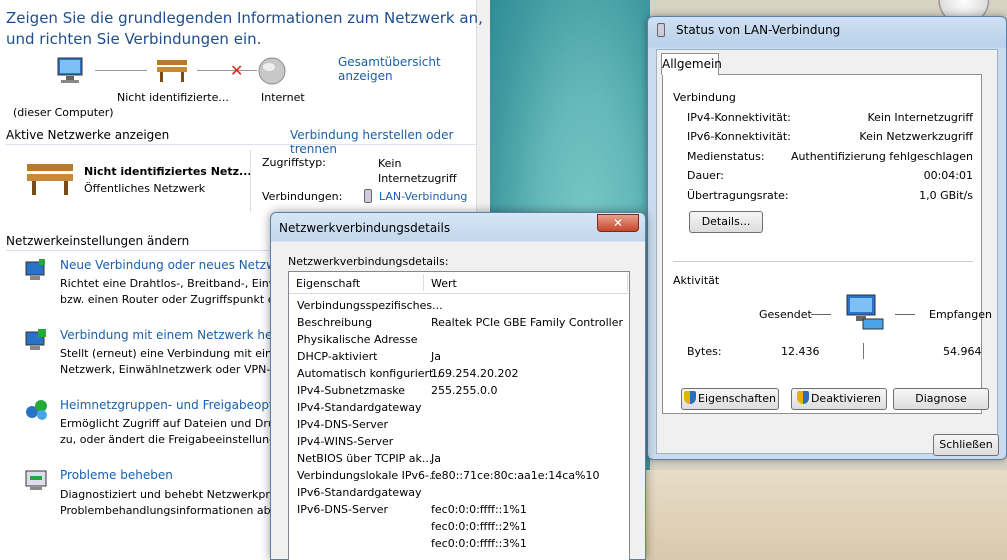 The width and height of the screenshot is (1007, 560). I want to click on sent-dash, so click(821, 314).